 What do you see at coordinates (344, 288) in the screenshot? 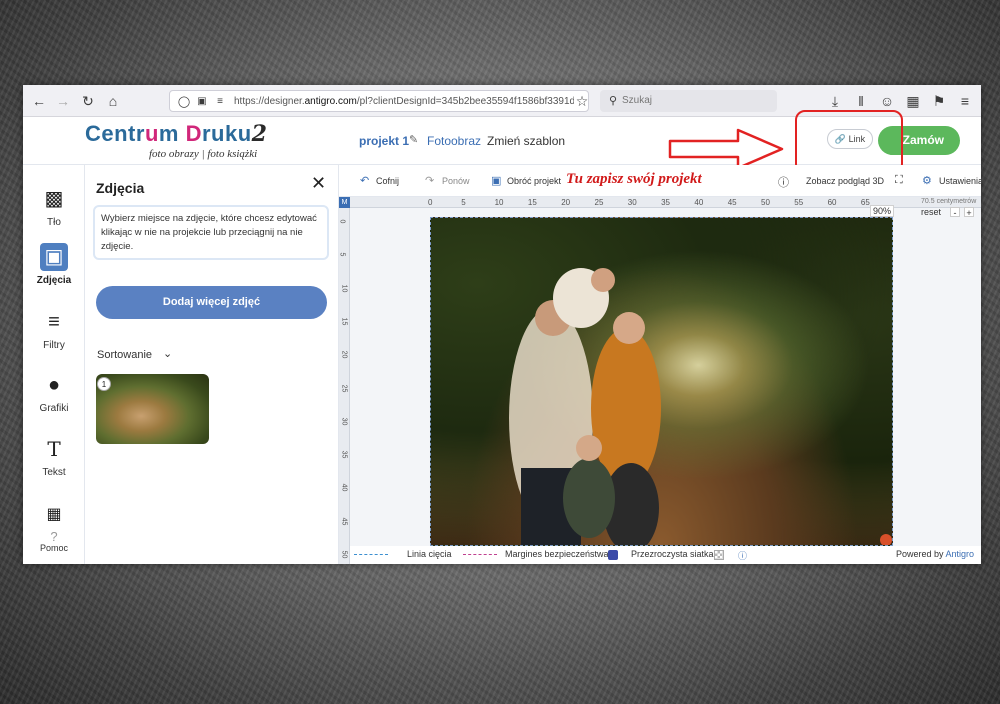
I see `ruler-left-label: 10` at bounding box center [344, 288].